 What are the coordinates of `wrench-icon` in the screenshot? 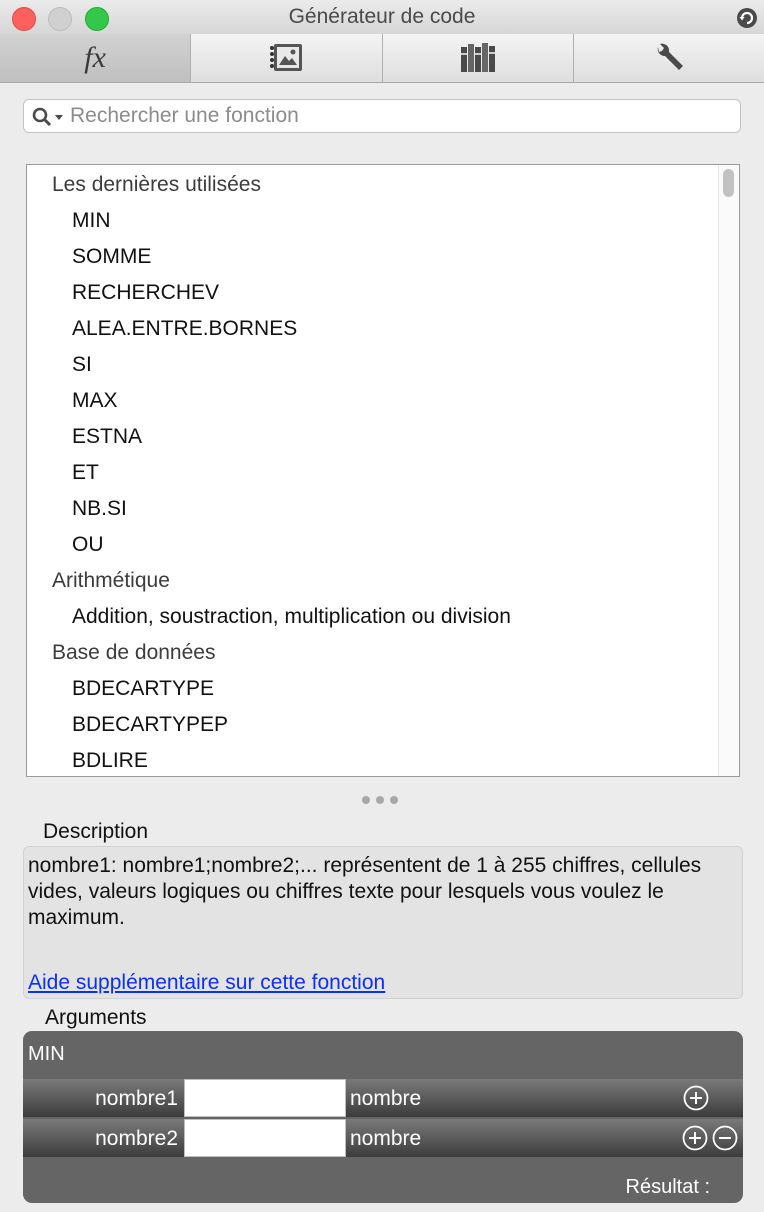 It's located at (670, 56).